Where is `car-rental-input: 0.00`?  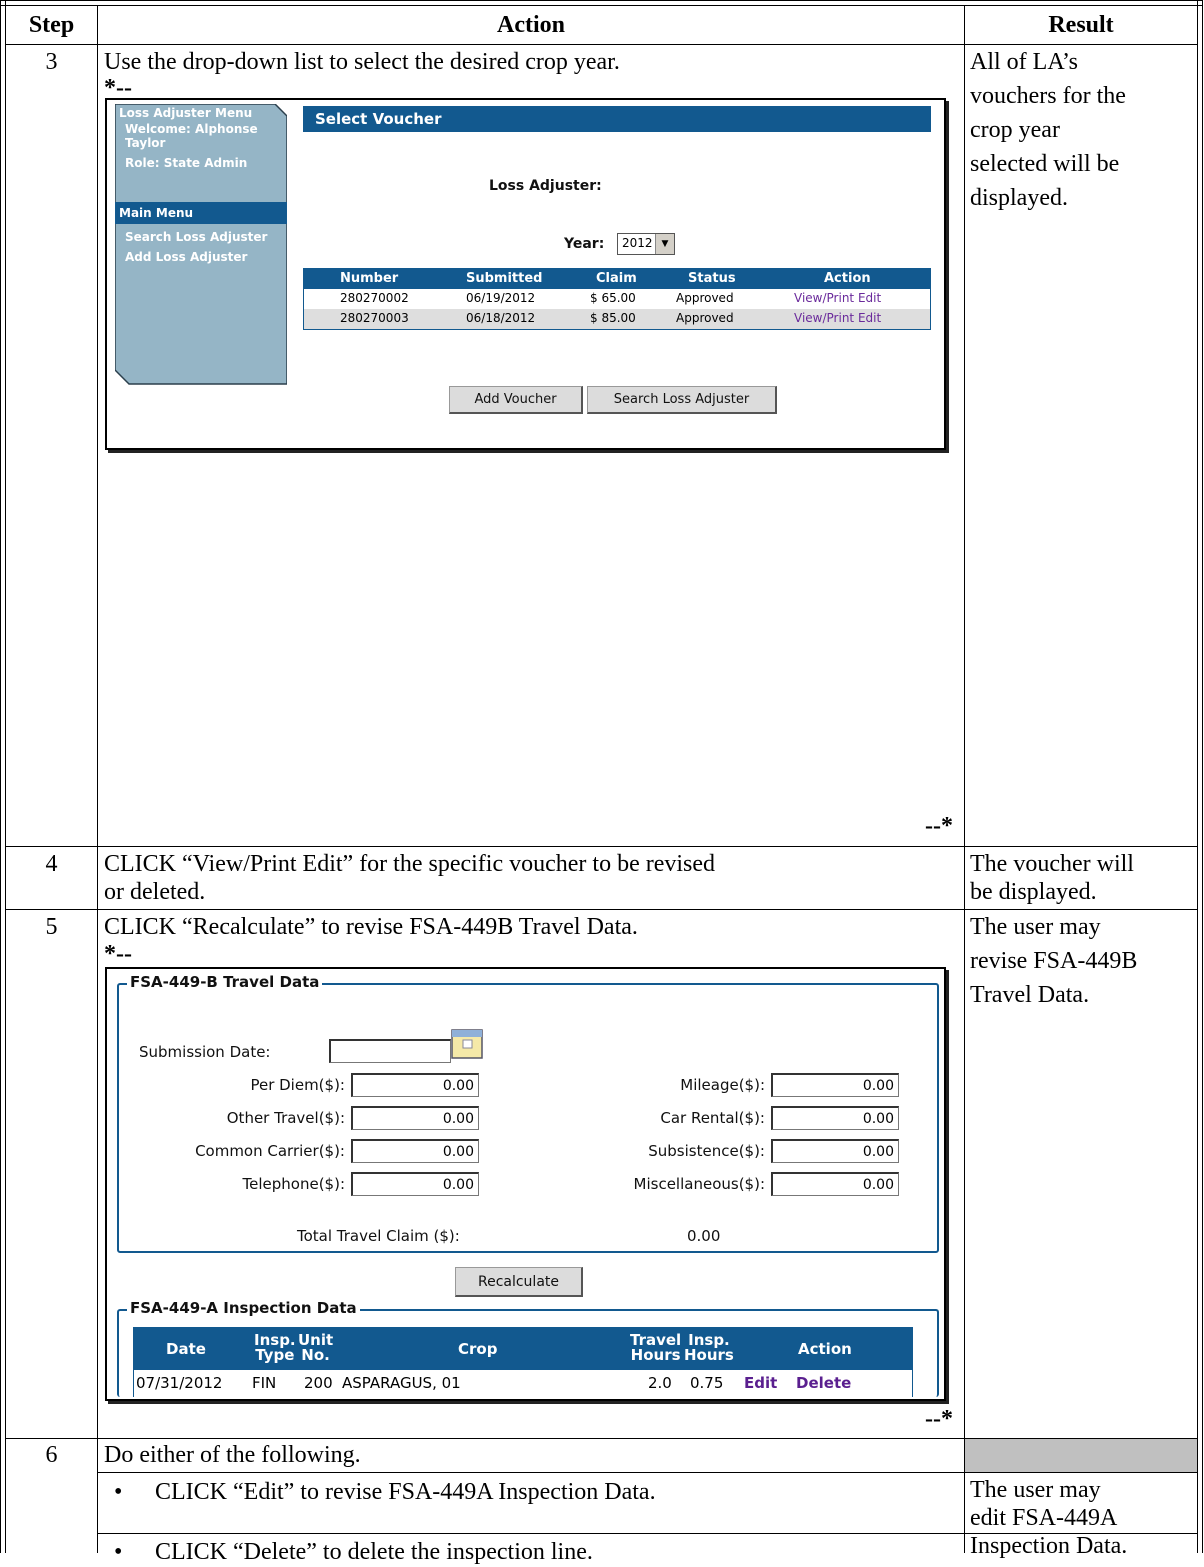
car-rental-input: 0.00 is located at coordinates (835, 1118).